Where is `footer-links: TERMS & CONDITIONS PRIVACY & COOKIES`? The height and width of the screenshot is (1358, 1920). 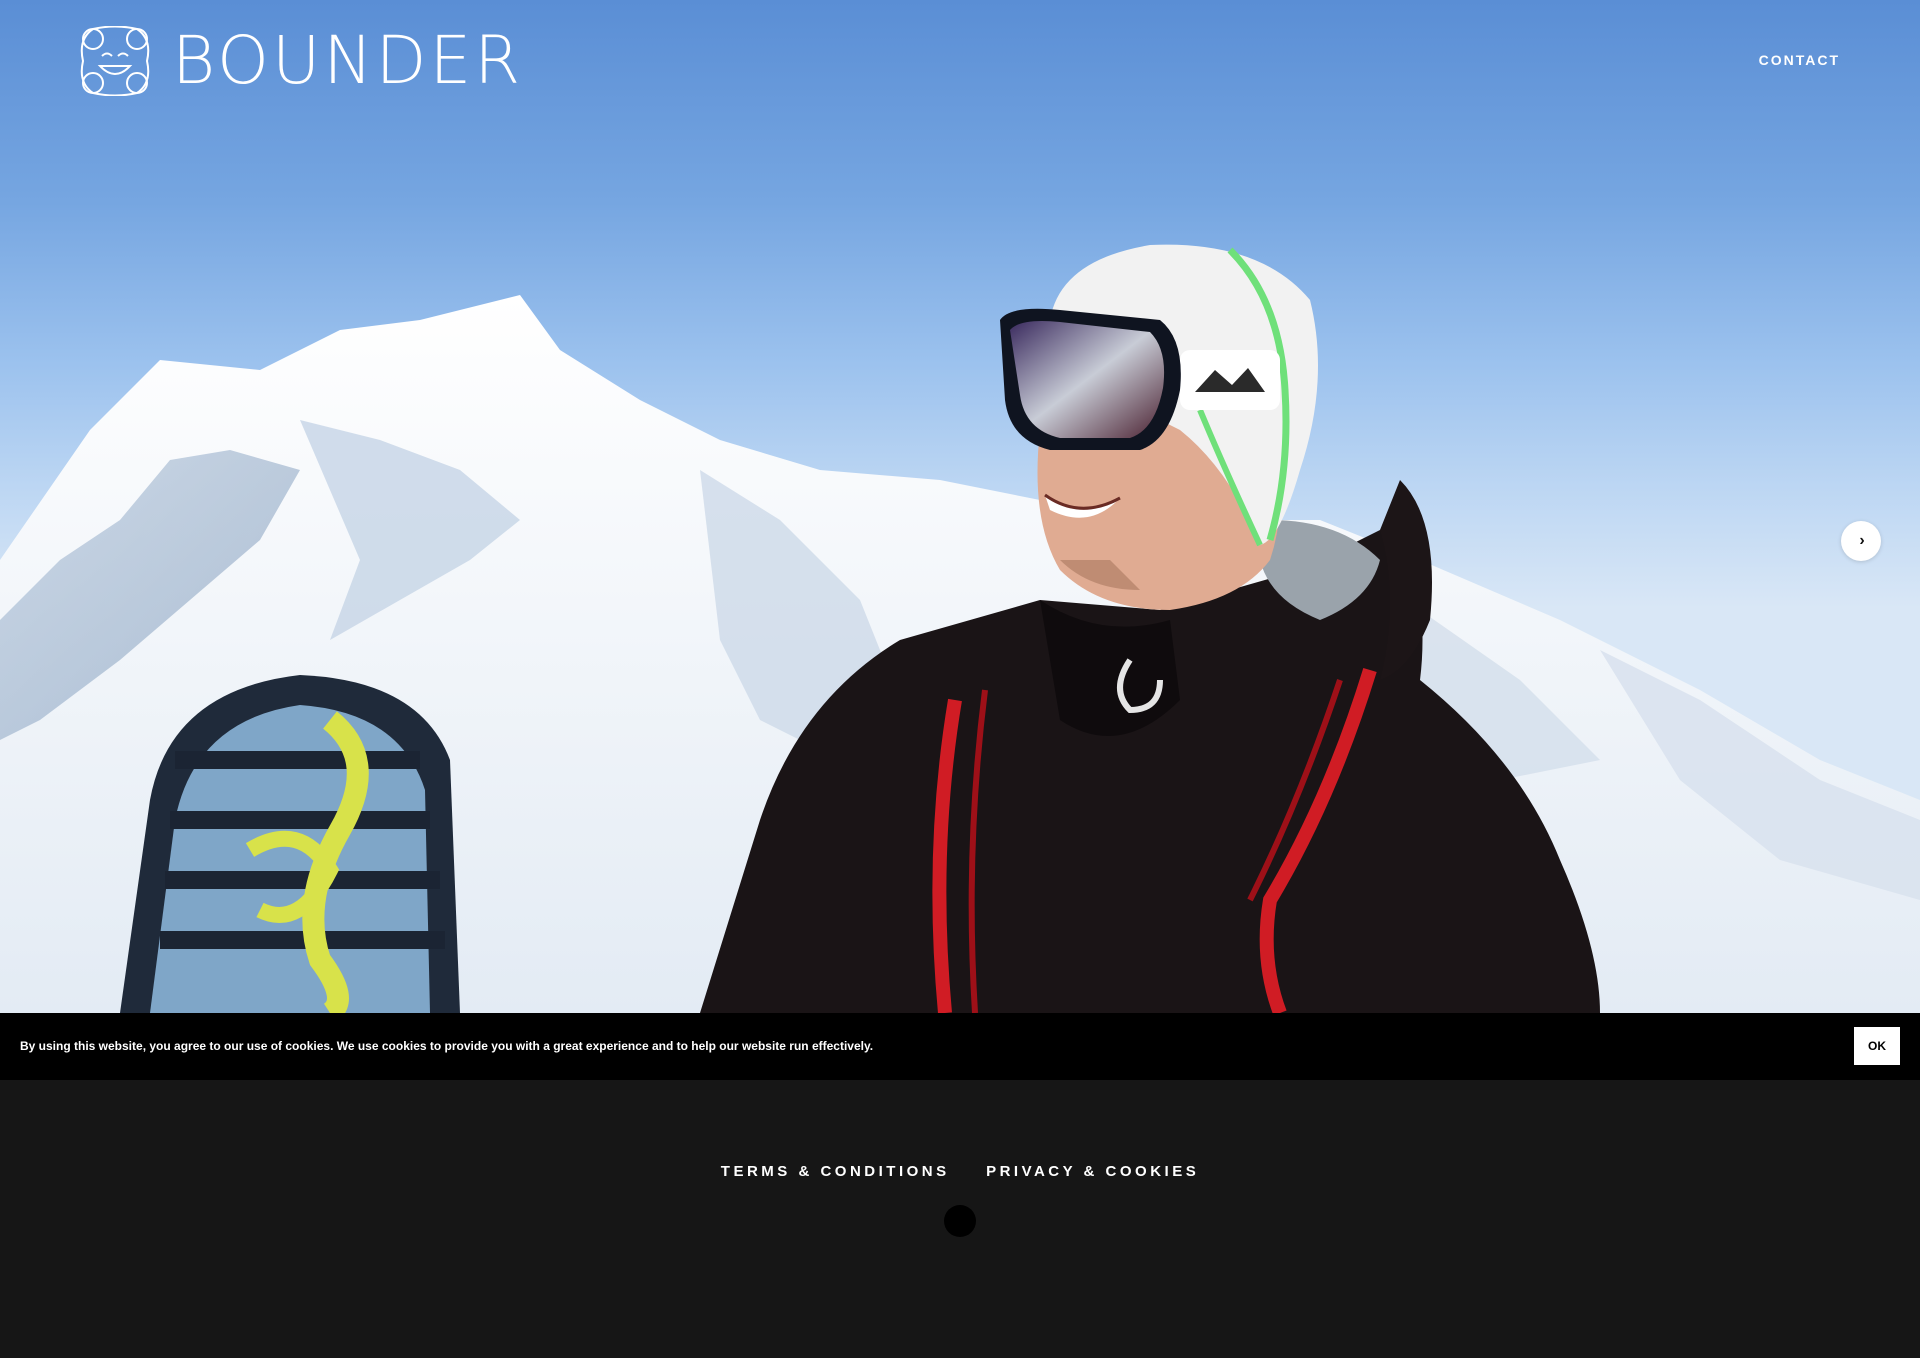
footer-links: TERMS & CONDITIONS PRIVACY & COOKIES is located at coordinates (960, 1172).